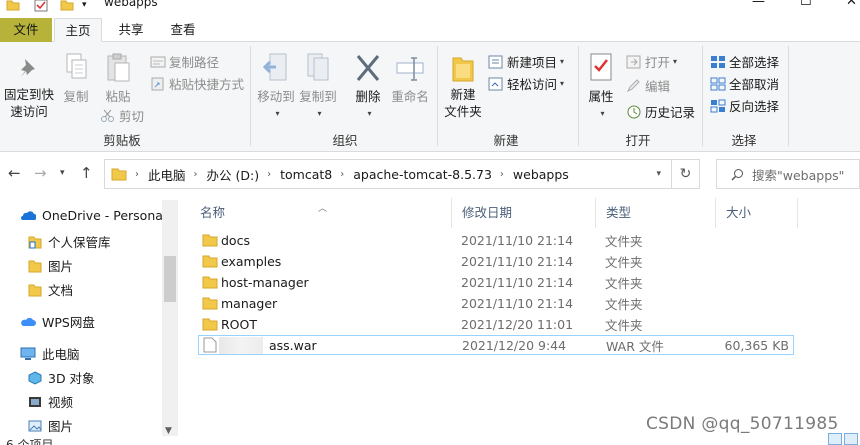 The width and height of the screenshot is (860, 445). I want to click on details-view-icon, so click(835, 439).